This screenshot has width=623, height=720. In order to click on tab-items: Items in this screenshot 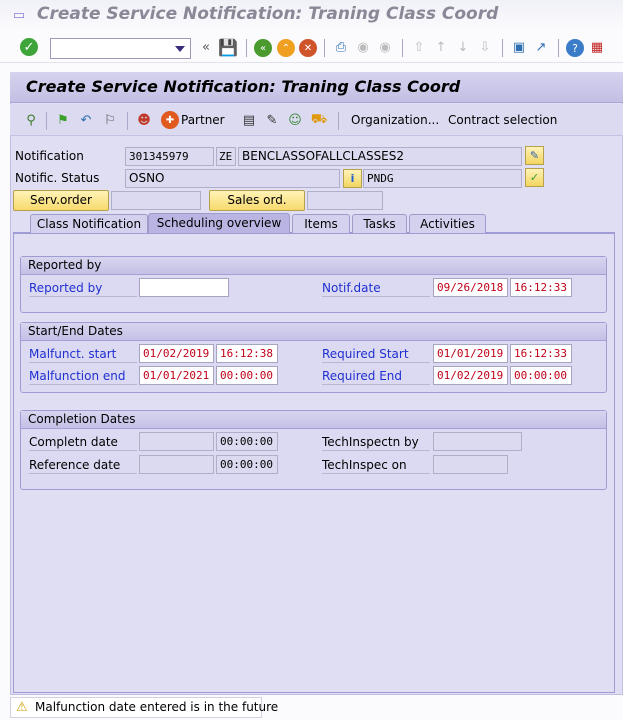, I will do `click(321, 223)`.